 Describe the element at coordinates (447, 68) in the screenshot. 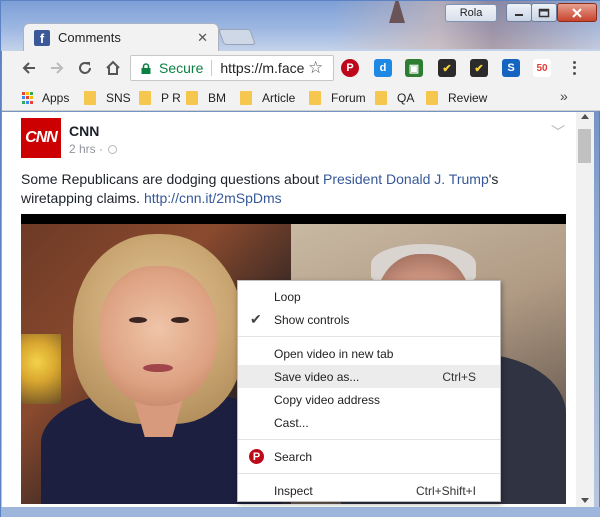

I see `checkmark-extension-icon: ✔` at that location.